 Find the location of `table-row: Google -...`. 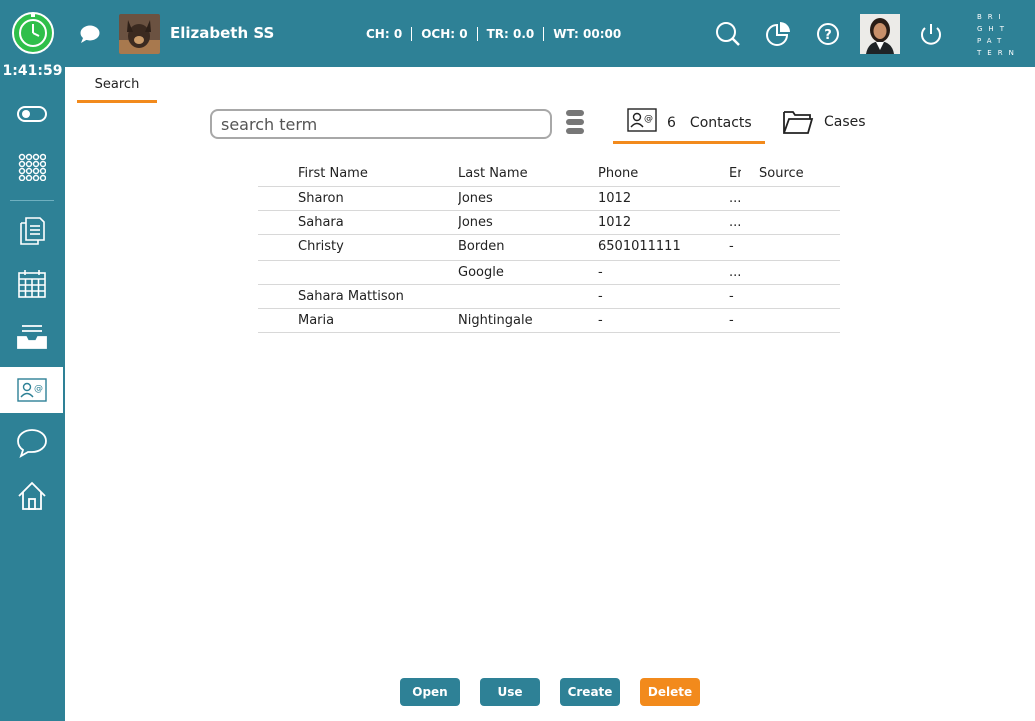

table-row: Google -... is located at coordinates (549, 273).